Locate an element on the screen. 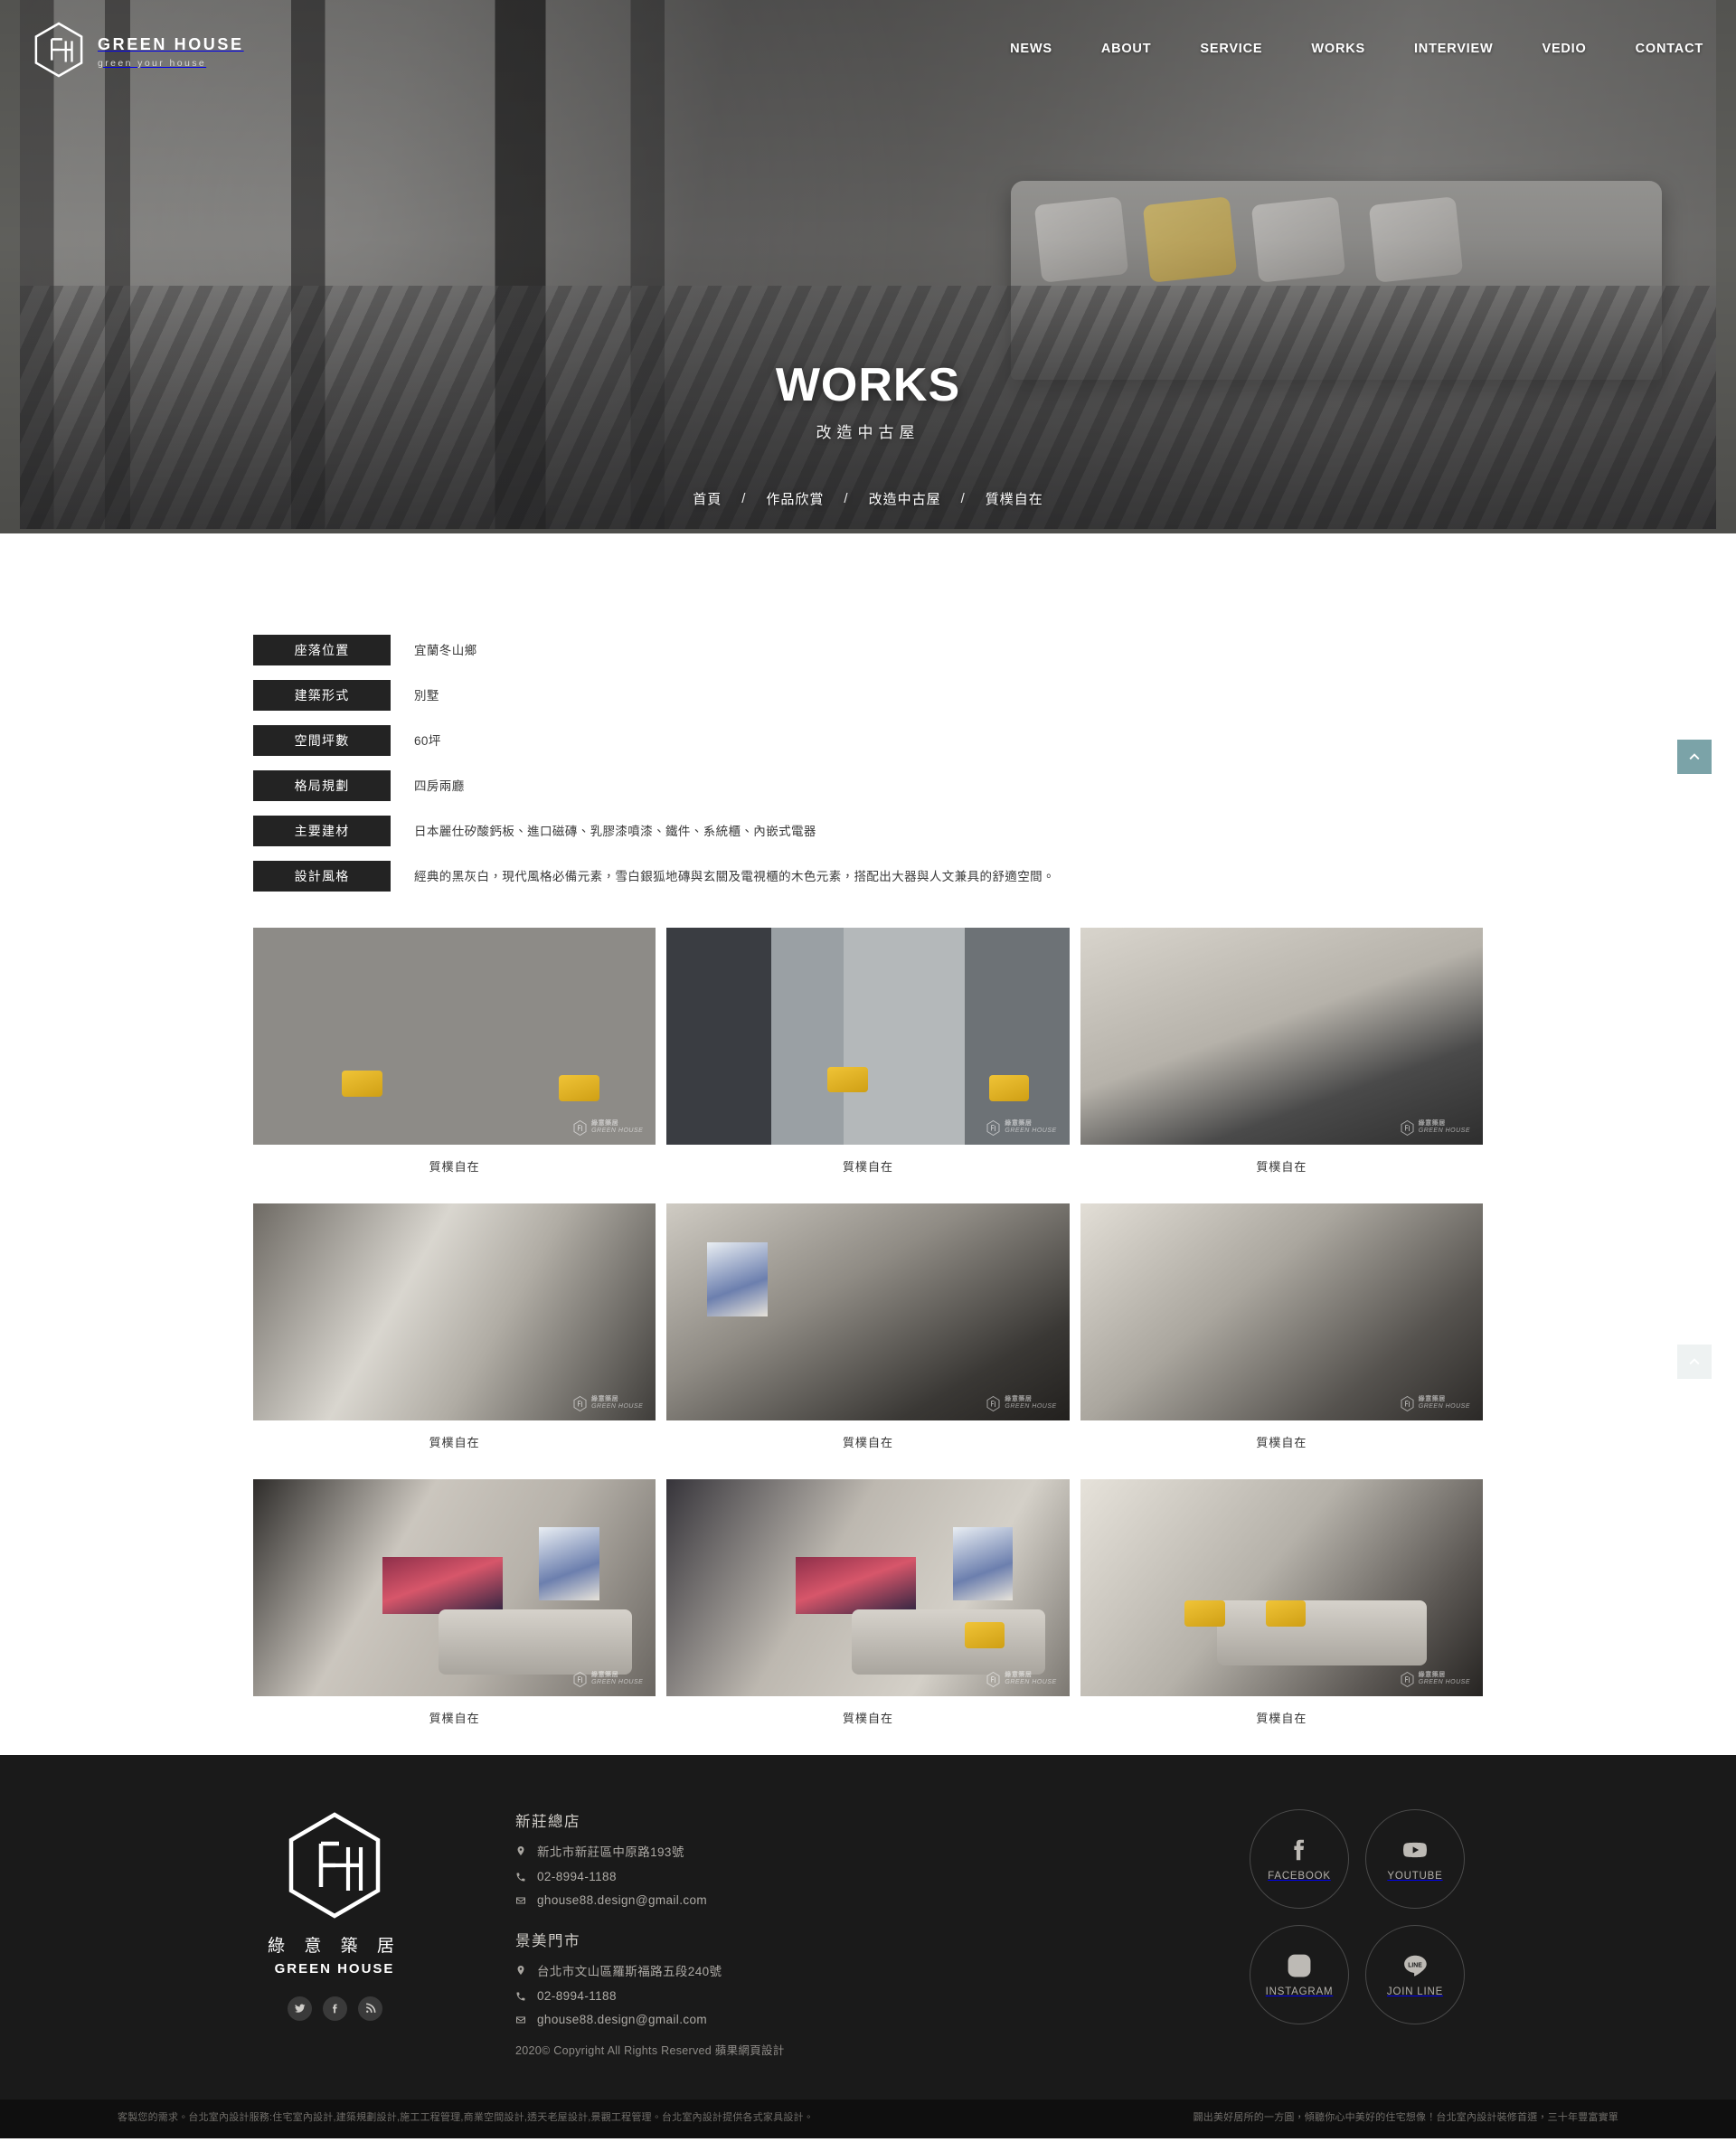 Image resolution: width=1736 pixels, height=2142 pixels. scroll-to-top-button-secondary is located at coordinates (1695, 1362).